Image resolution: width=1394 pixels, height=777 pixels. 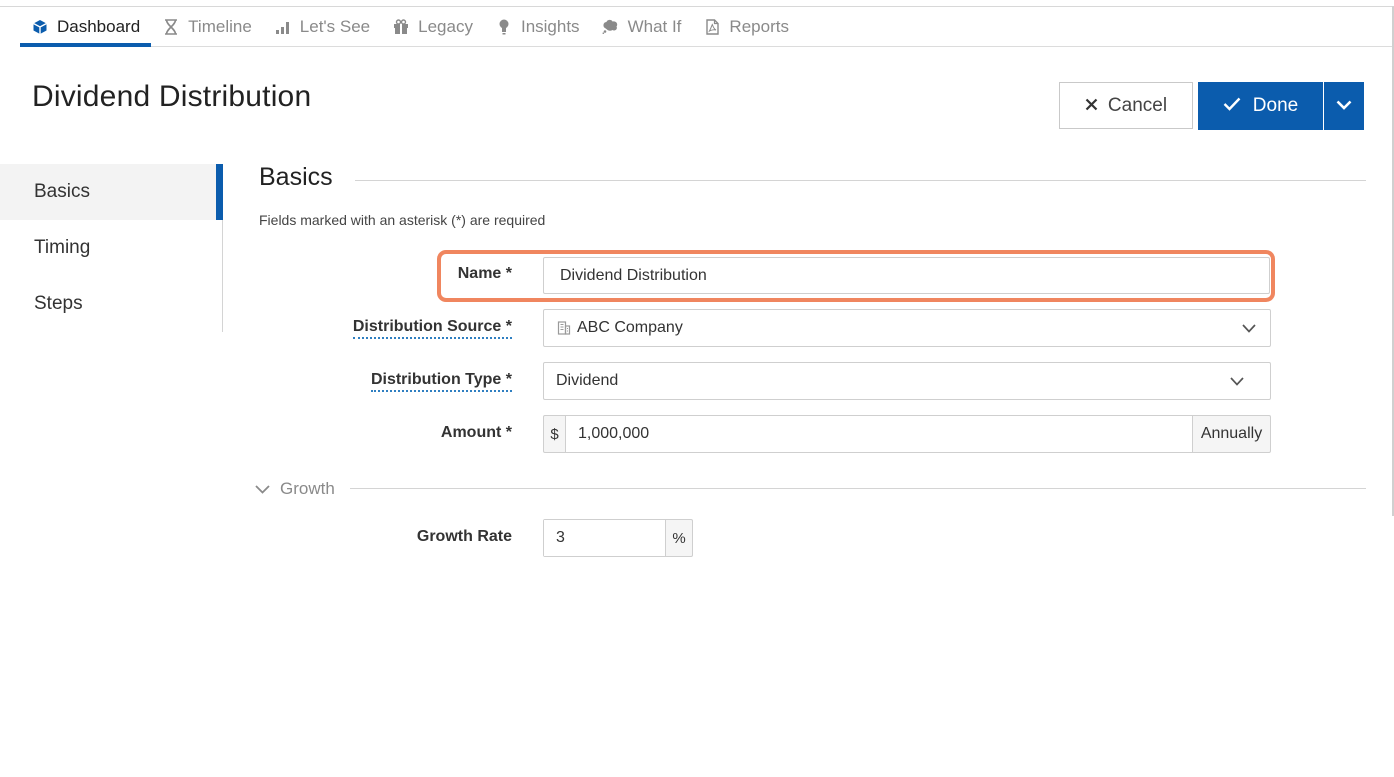 I want to click on nav-tab-label: Legacy, so click(x=445, y=26).